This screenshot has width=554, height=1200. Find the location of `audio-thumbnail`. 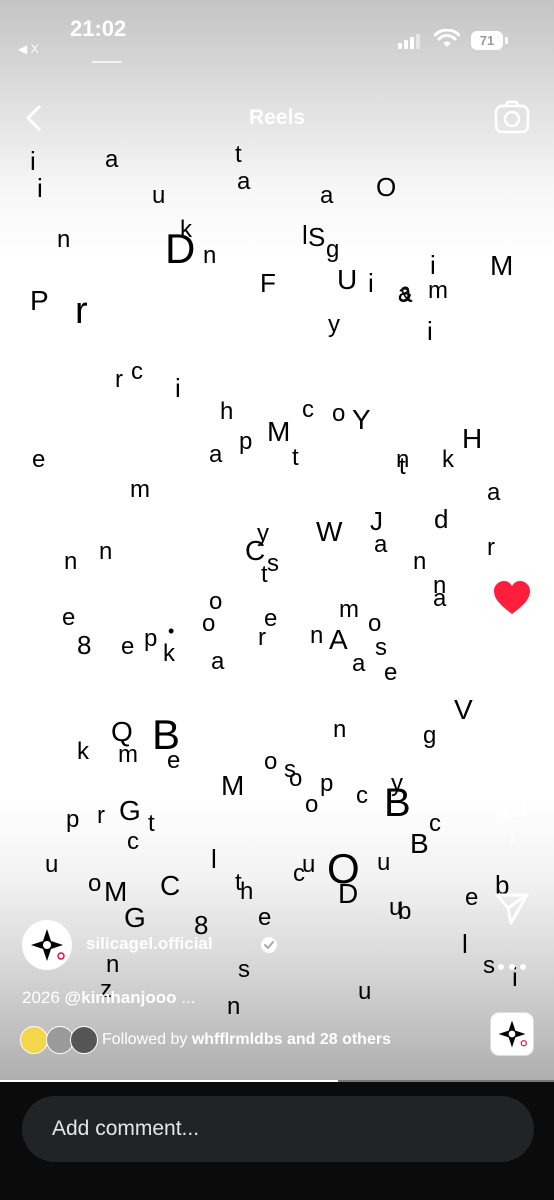

audio-thumbnail is located at coordinates (512, 1034).